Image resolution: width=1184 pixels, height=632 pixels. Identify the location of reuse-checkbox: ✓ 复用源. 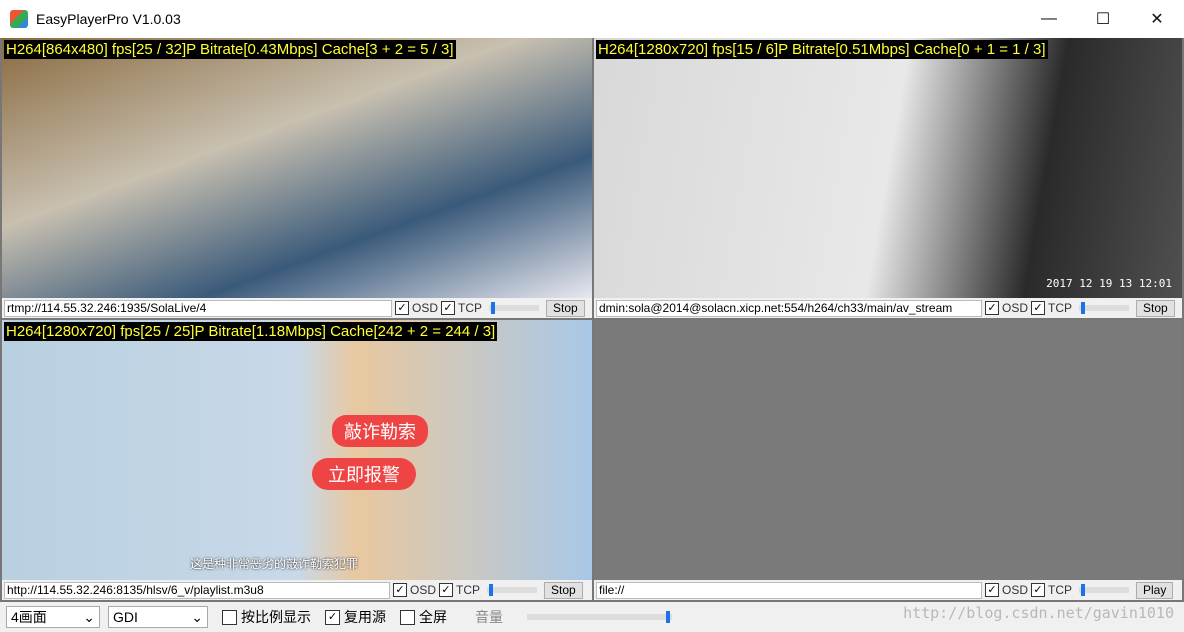
(355, 617).